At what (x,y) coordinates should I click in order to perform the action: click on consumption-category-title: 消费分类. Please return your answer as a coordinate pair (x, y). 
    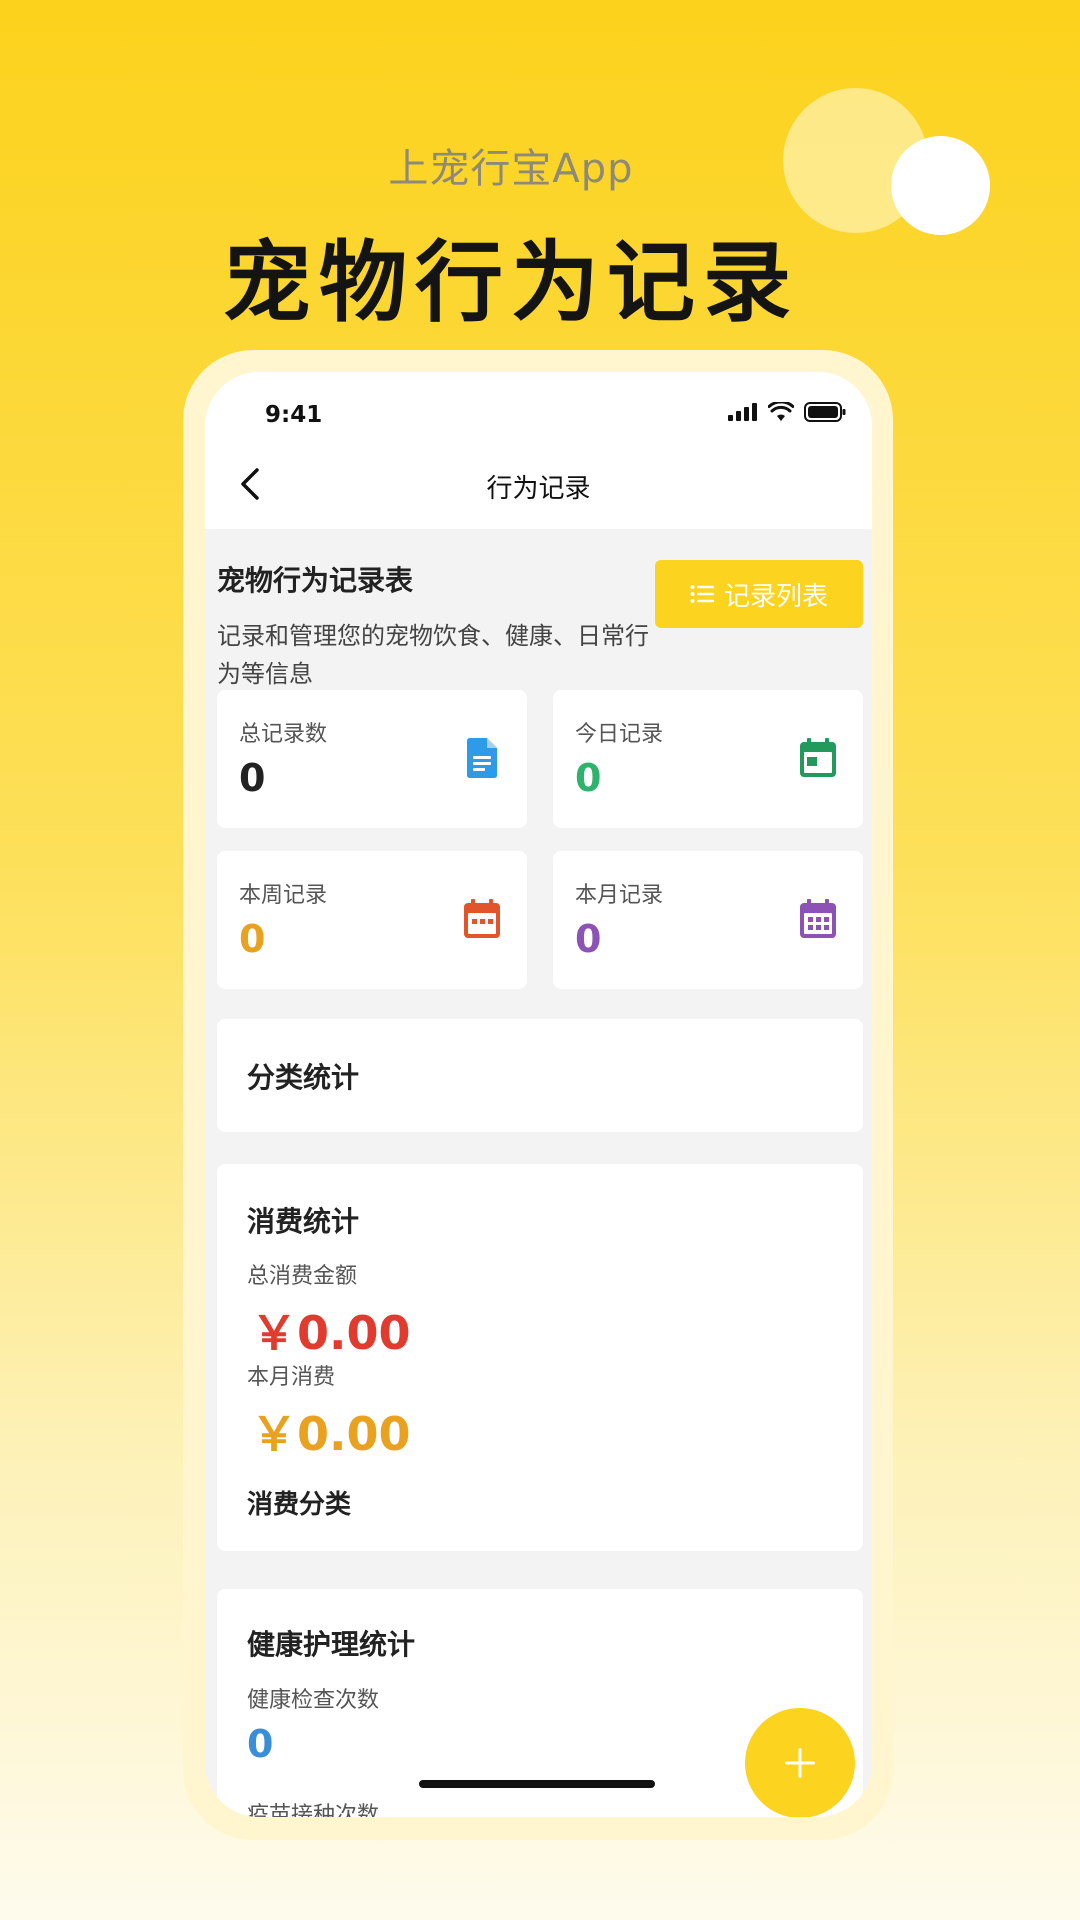
    Looking at the image, I should click on (299, 1505).